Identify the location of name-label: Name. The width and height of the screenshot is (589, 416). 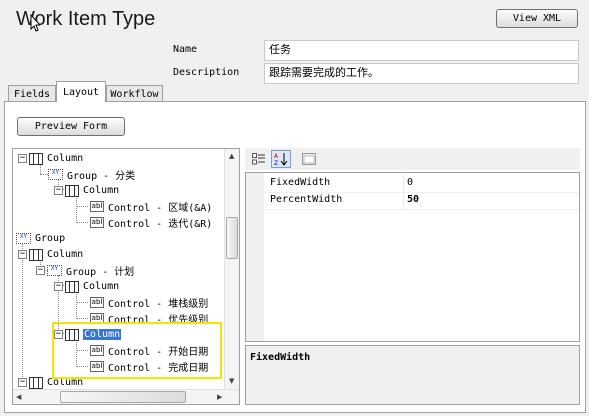
(185, 49).